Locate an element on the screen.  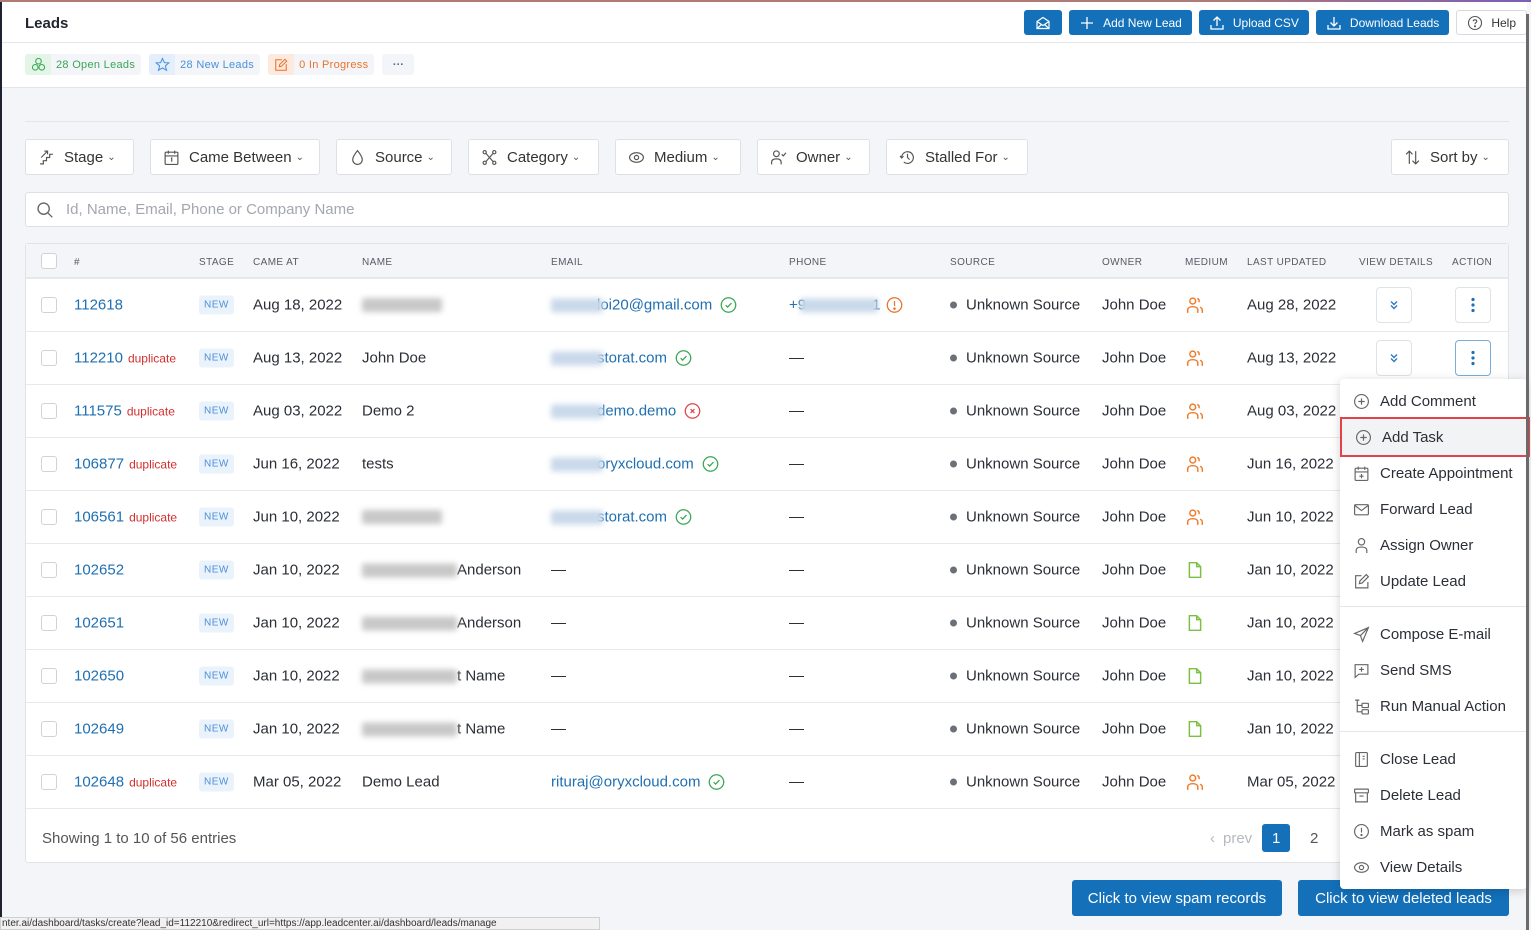
came-between-filter: Came Between ⌄ is located at coordinates (235, 157).